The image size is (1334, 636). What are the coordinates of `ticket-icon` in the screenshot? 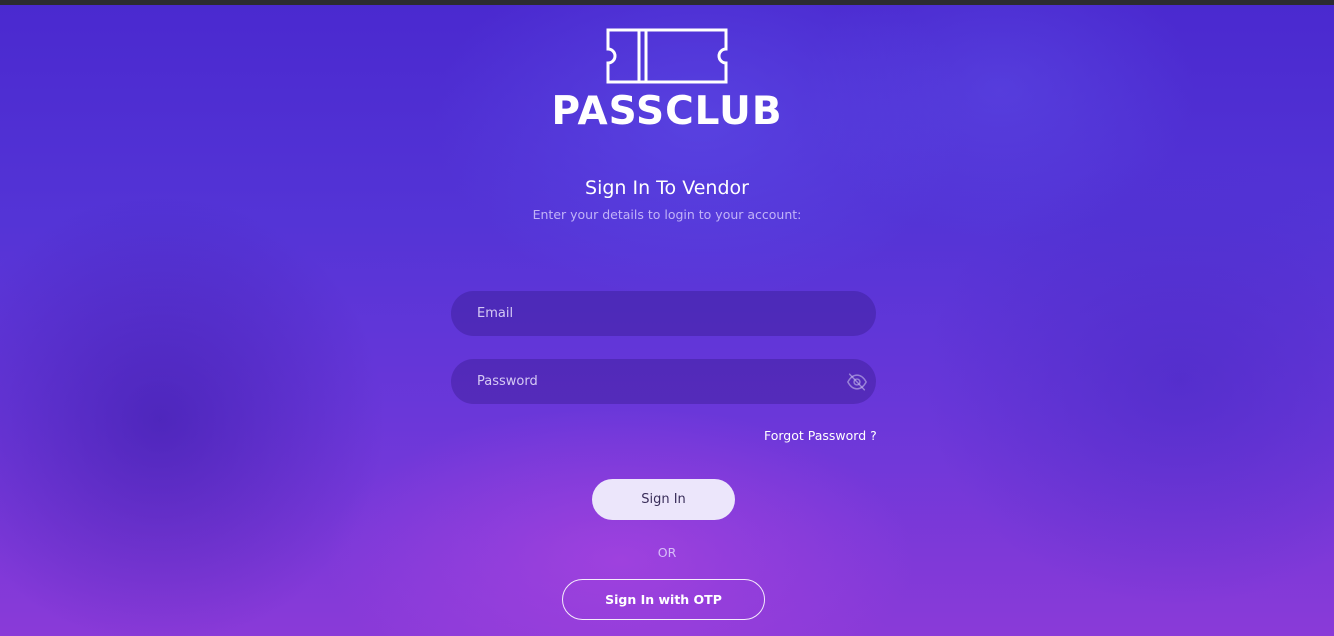 It's located at (667, 56).